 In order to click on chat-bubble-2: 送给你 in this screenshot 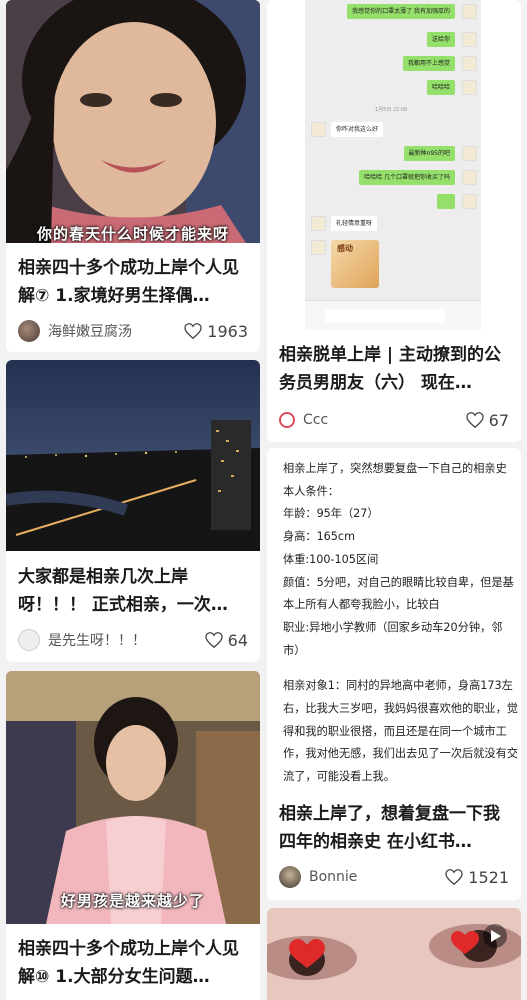, I will do `click(440, 39)`.